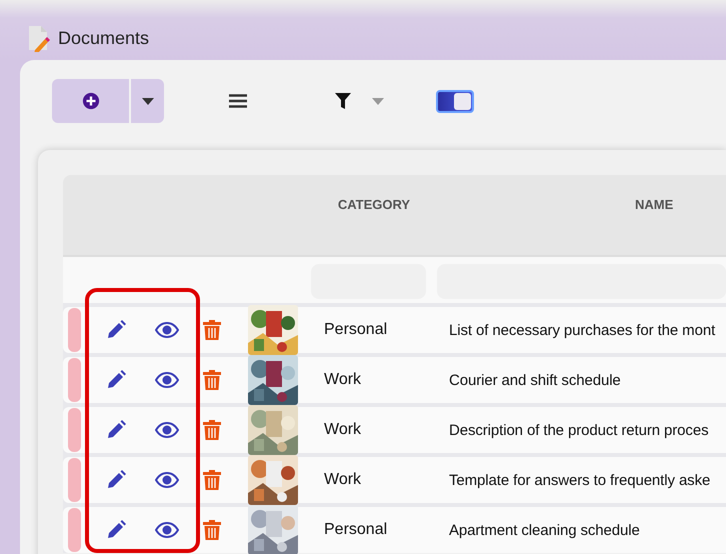 This screenshot has height=554, width=726. Describe the element at coordinates (104, 38) in the screenshot. I see `window-title: Documents` at that location.